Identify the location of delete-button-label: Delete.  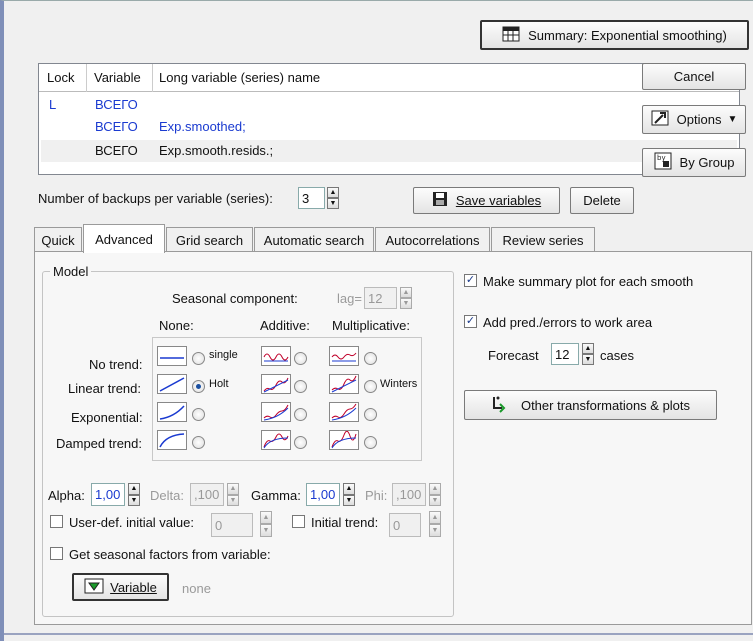
(602, 200).